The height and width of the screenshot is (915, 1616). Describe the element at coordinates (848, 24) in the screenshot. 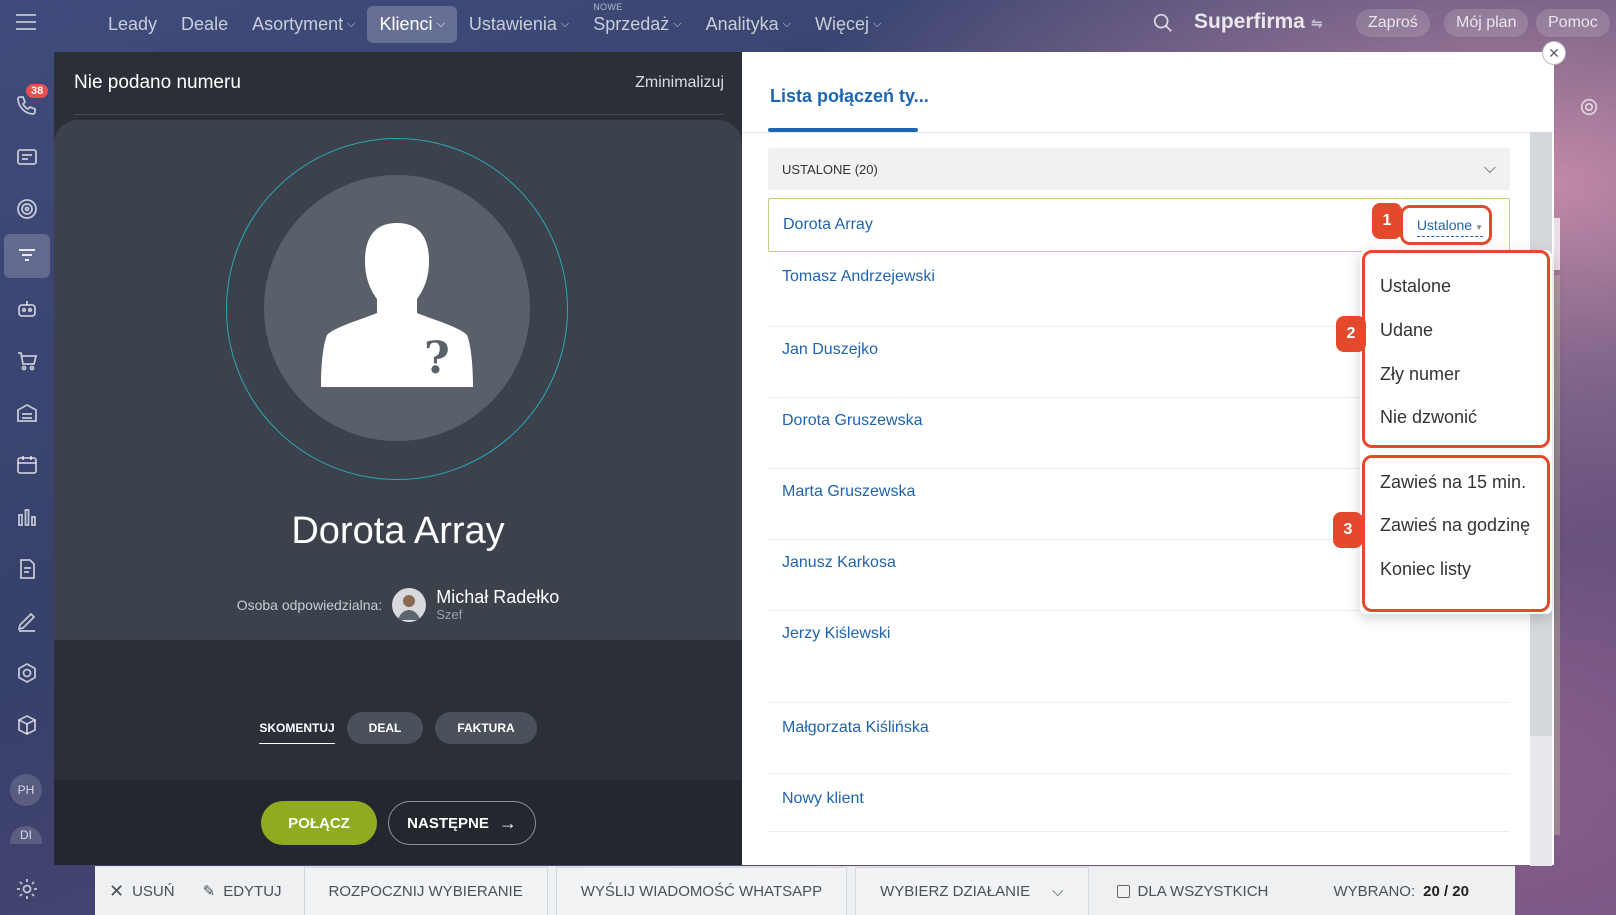

I see `nav-item-wiecej: Więcej ⌵` at that location.